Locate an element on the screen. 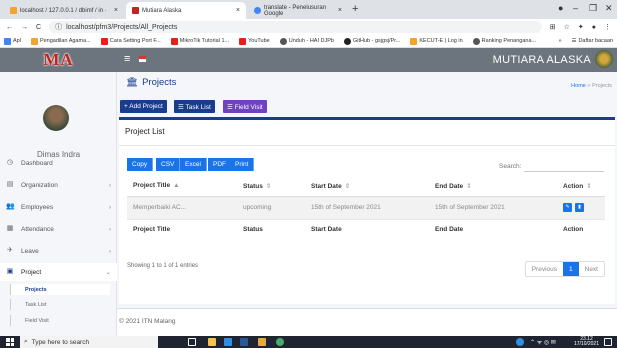  profile-icon: ● is located at coordinates (560, 8).